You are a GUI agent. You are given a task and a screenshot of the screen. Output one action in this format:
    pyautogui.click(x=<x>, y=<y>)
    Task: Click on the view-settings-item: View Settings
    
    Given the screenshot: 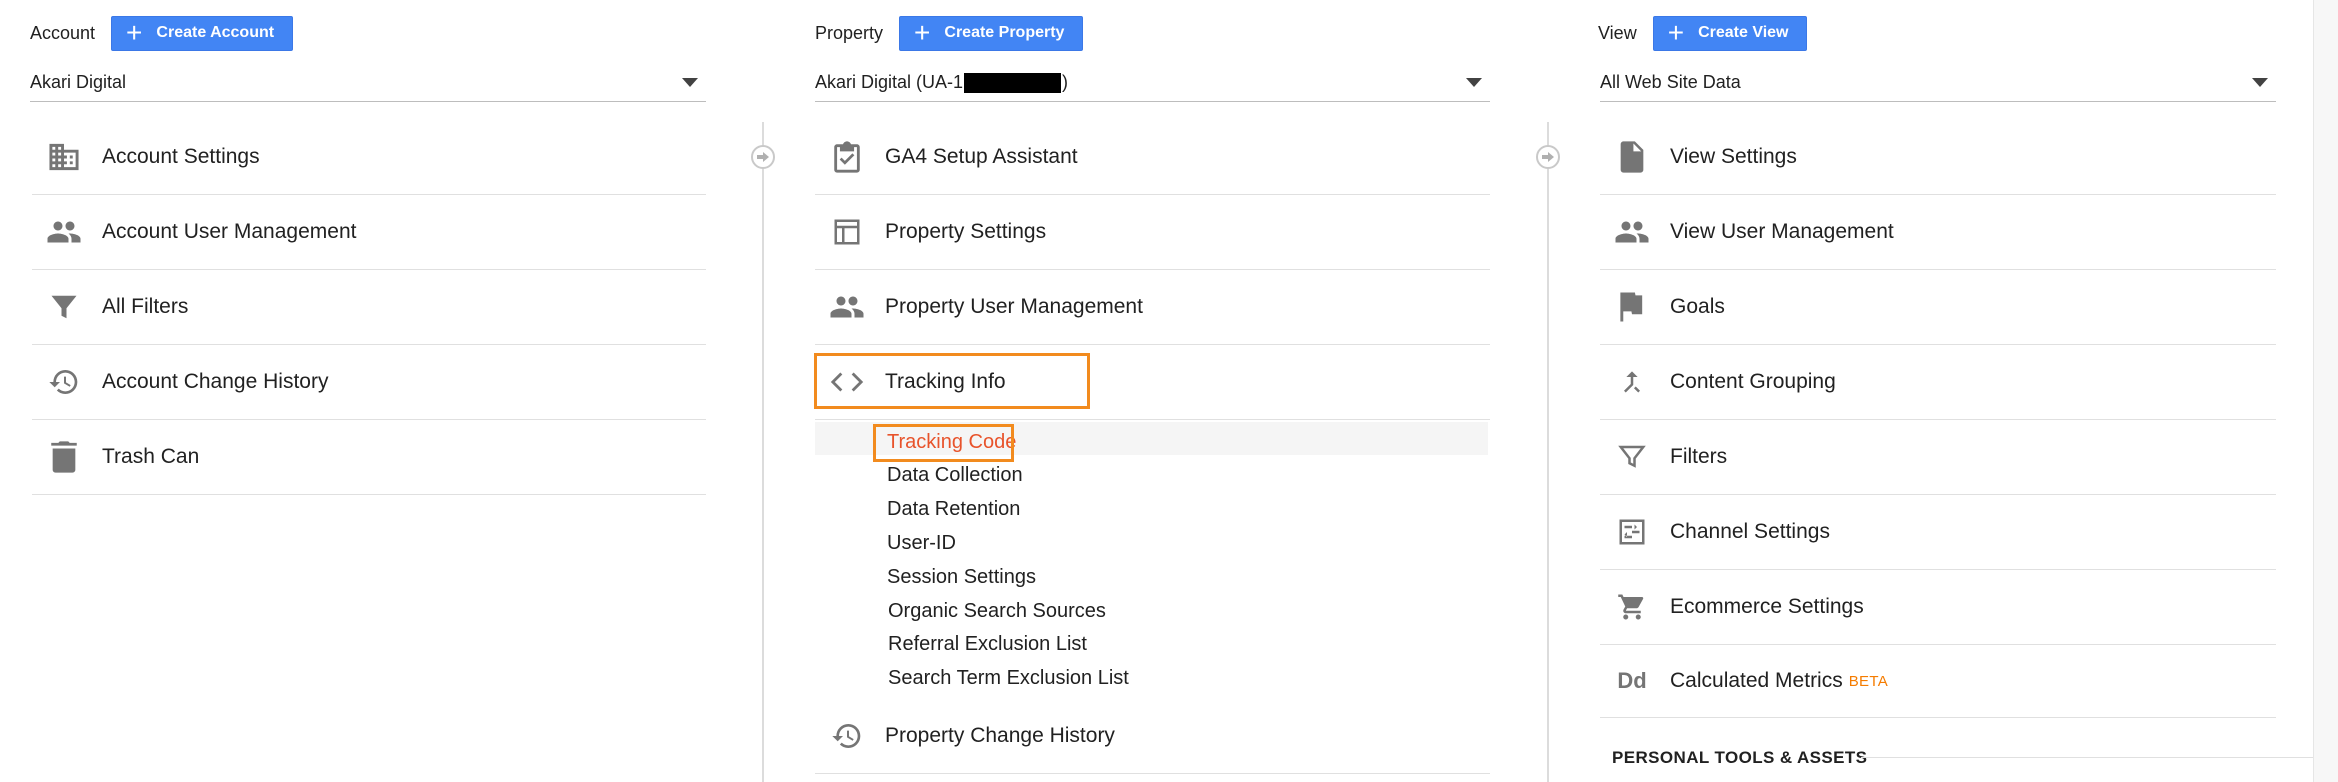 What is the action you would take?
    pyautogui.click(x=1938, y=157)
    